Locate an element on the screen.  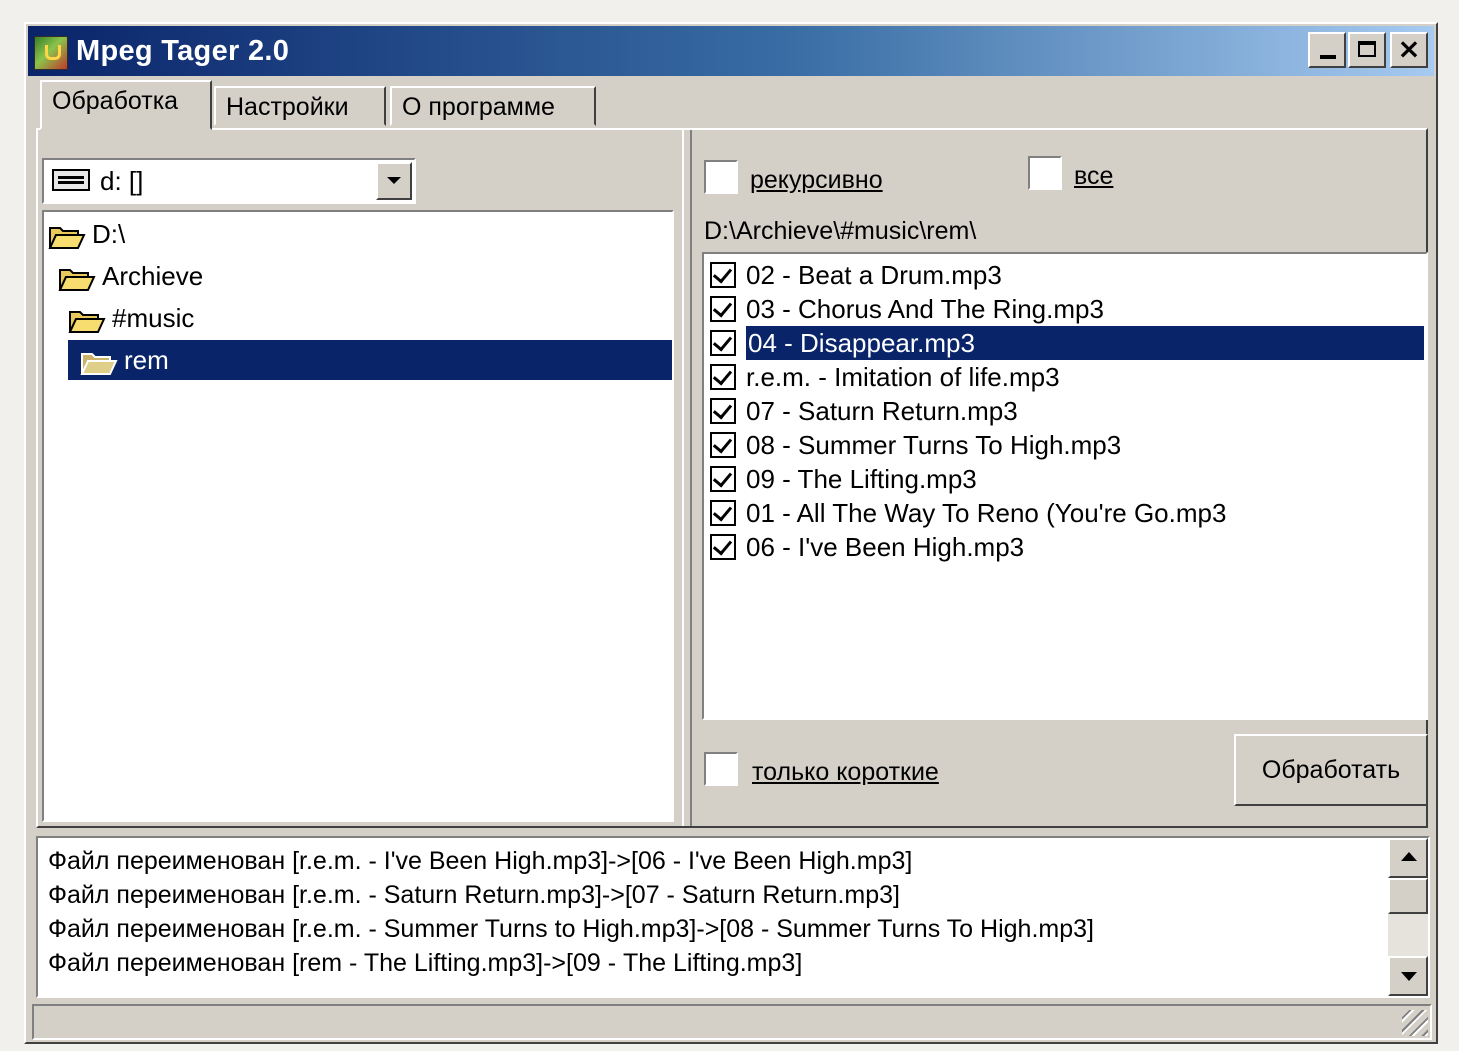
process-button: Обработать is located at coordinates (1331, 770).